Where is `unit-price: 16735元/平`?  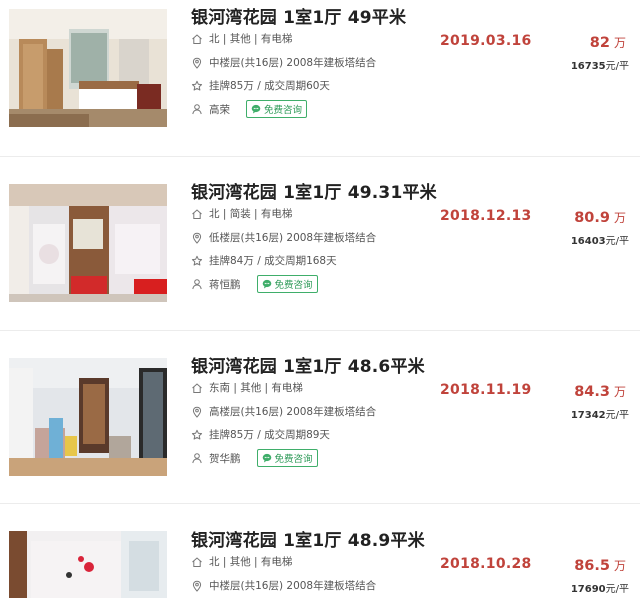 unit-price: 16735元/平 is located at coordinates (600, 64).